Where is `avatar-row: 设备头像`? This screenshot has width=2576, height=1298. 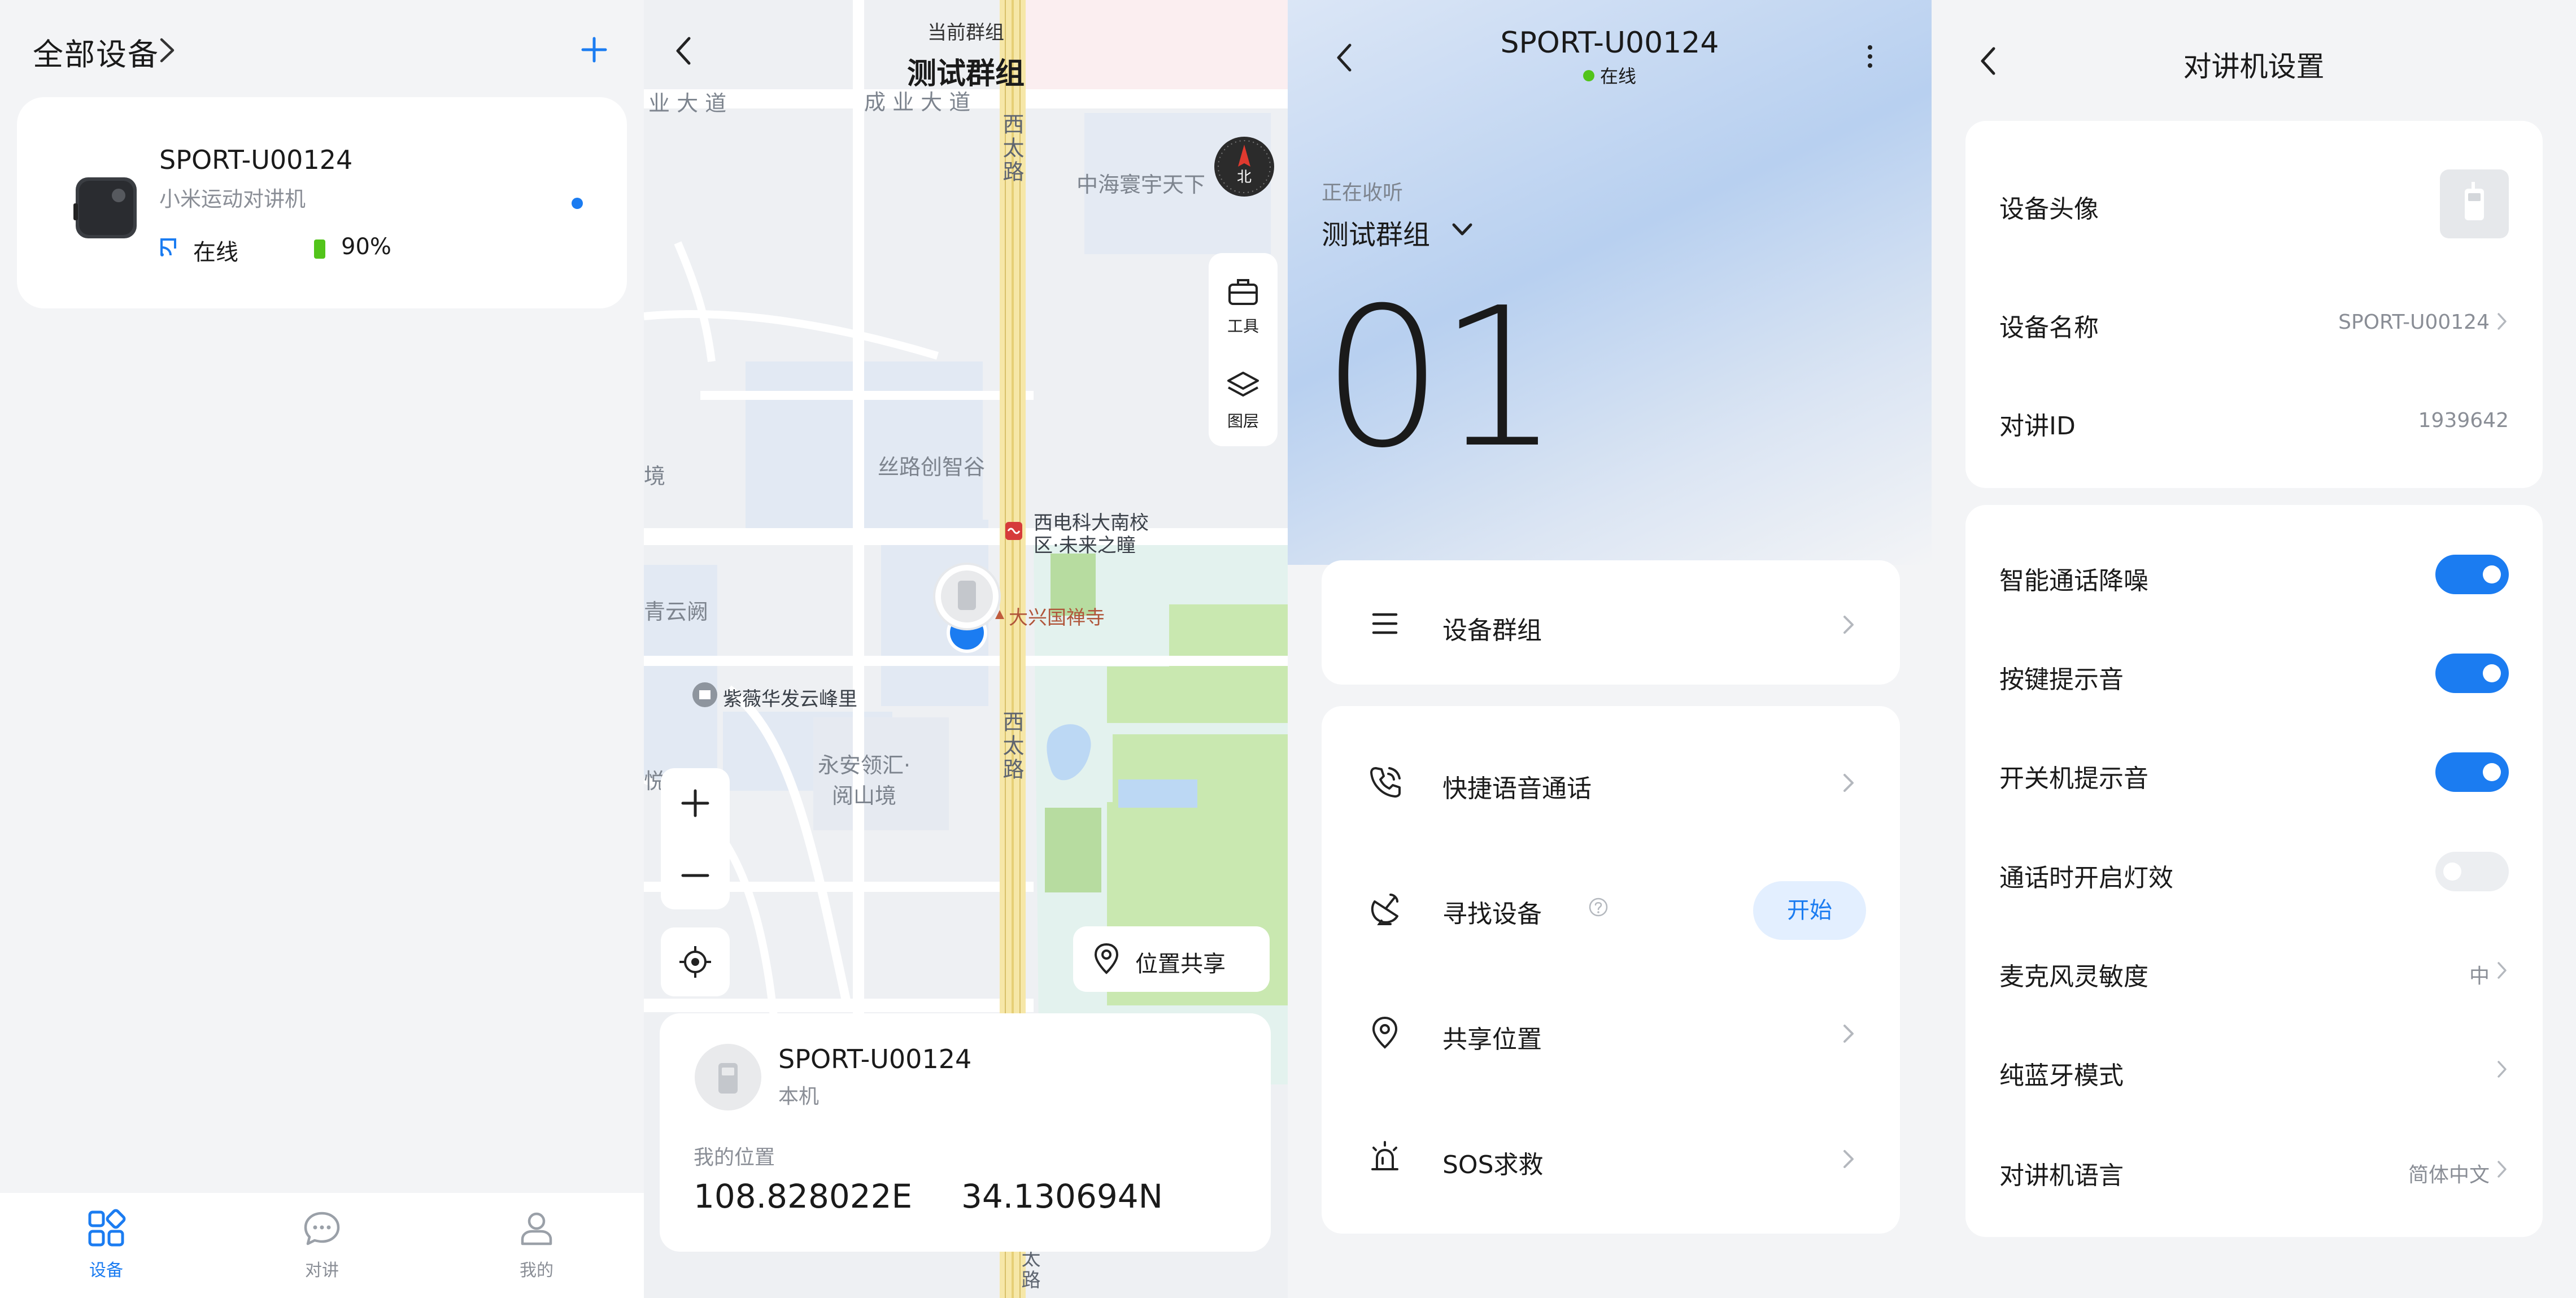
avatar-row: 设备头像 is located at coordinates (2254, 203).